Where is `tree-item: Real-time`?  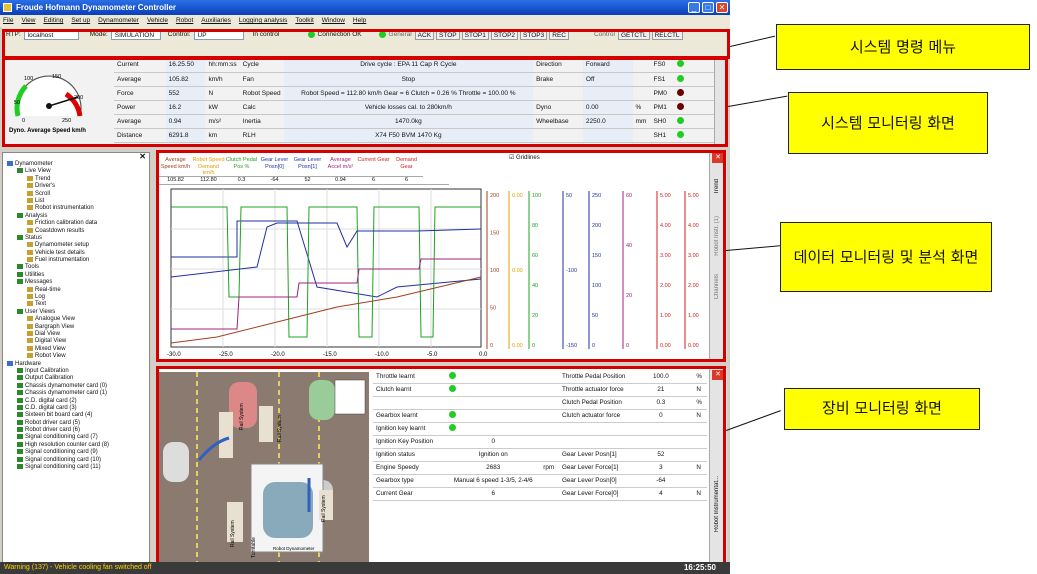
tree-item: Real-time is located at coordinates (76, 290).